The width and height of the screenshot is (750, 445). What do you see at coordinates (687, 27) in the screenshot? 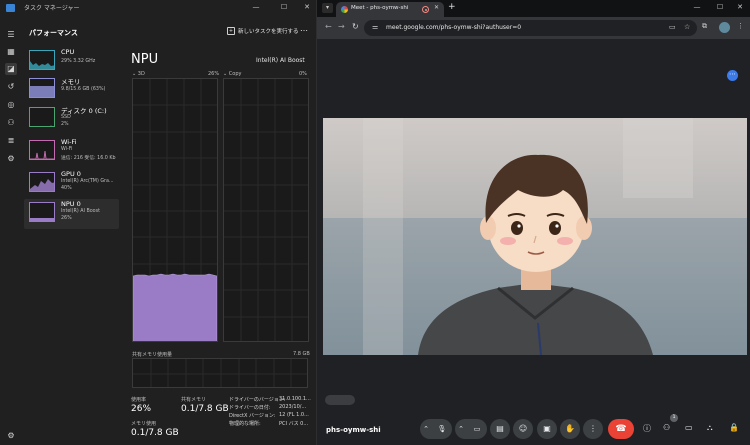
I see `bookmark-star-icon: ☆` at bounding box center [687, 27].